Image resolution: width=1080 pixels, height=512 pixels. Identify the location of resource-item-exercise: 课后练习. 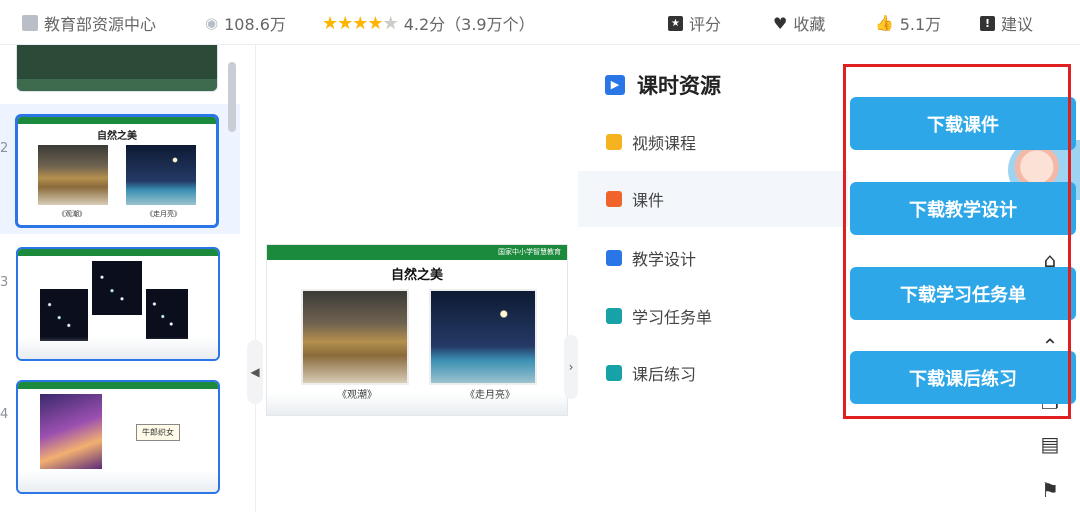
(713, 373).